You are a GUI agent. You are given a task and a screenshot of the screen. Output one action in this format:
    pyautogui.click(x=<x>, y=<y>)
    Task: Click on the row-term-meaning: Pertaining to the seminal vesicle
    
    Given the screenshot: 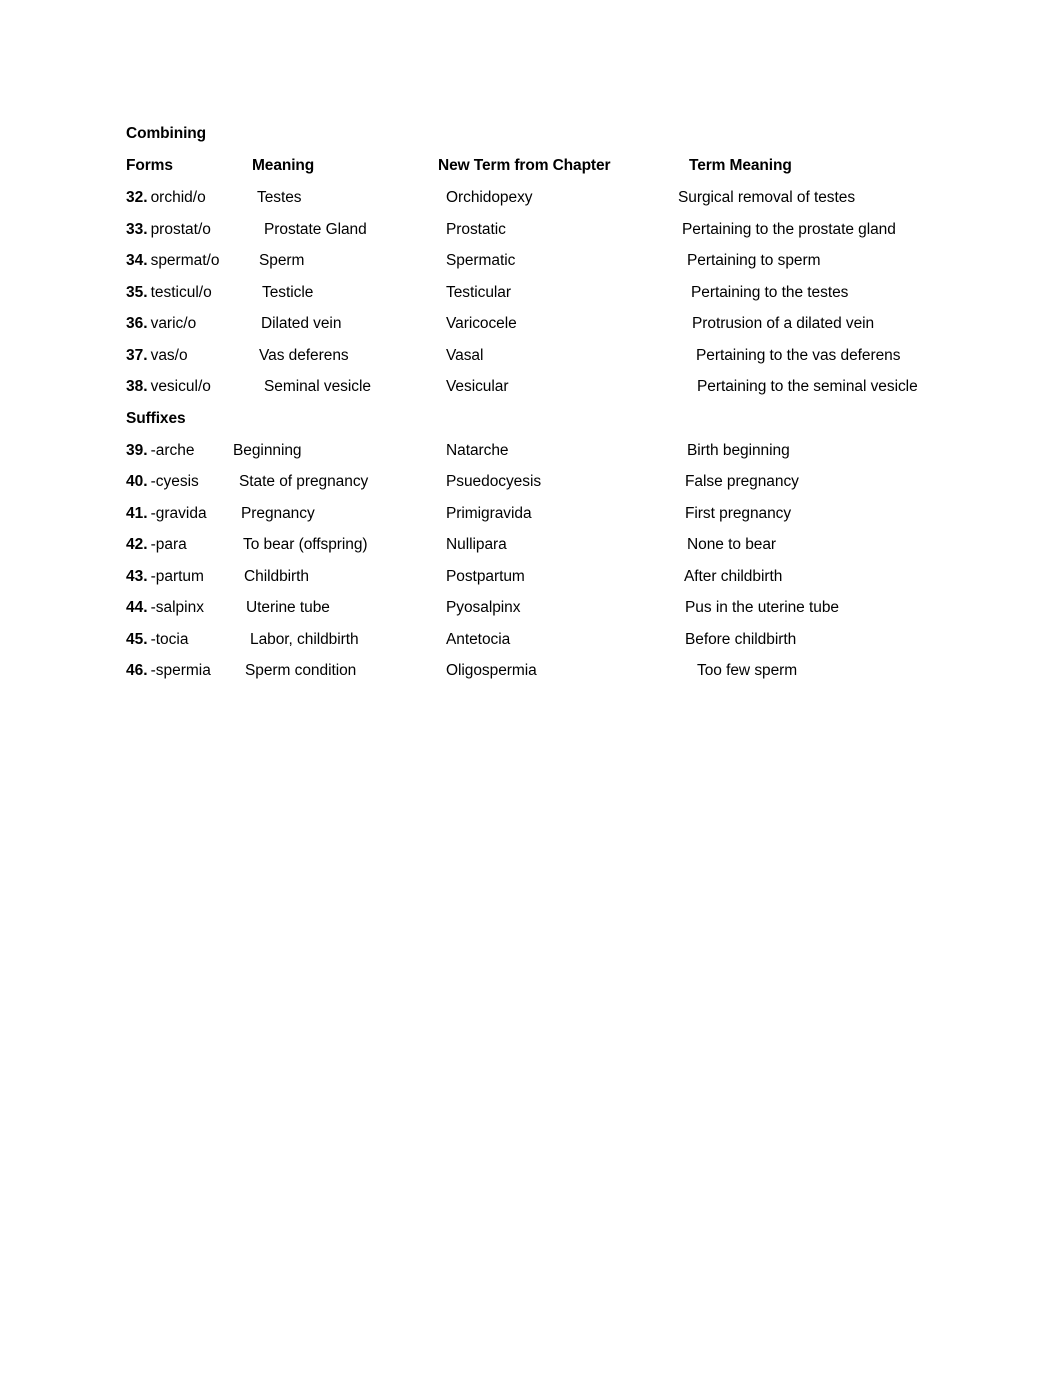 What is the action you would take?
    pyautogui.click(x=807, y=386)
    